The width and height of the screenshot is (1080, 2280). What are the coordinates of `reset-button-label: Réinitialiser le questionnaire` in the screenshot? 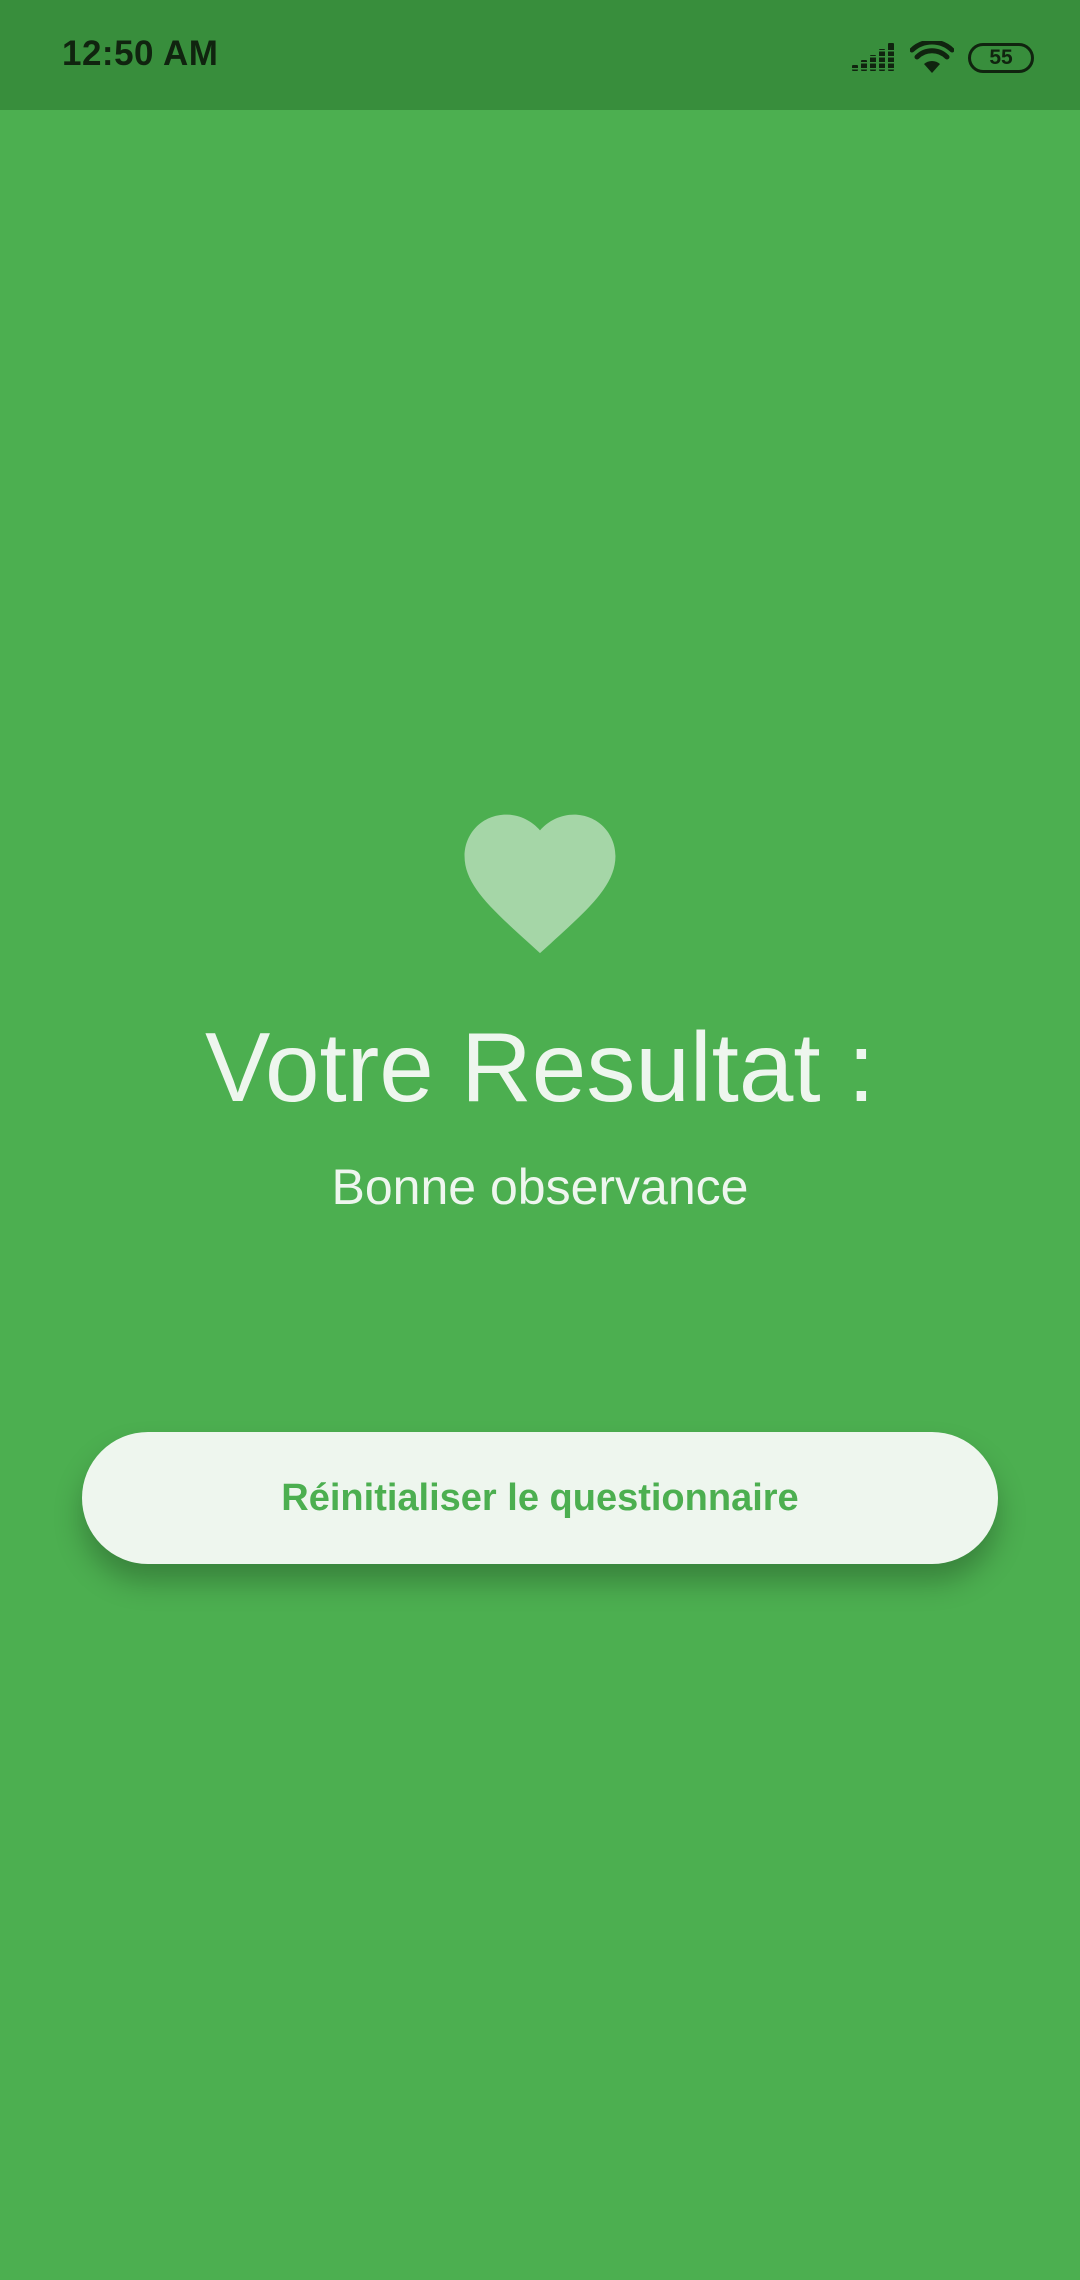 It's located at (540, 1497).